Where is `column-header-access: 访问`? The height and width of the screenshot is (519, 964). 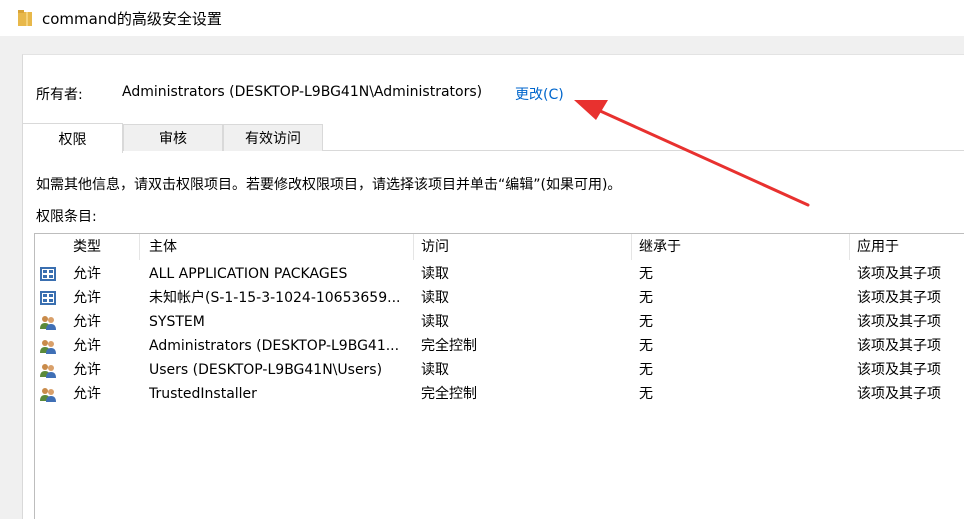 column-header-access: 访问 is located at coordinates (435, 247).